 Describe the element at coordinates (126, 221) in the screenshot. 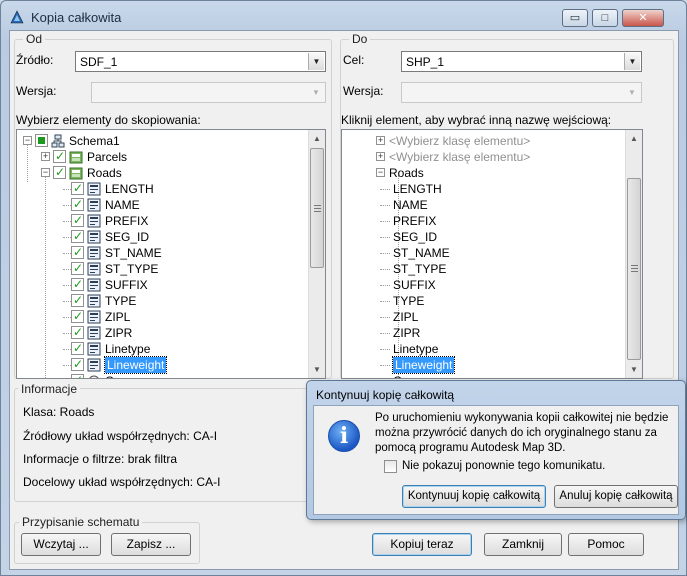

I see `source-tree-item-label: PREFIX` at that location.